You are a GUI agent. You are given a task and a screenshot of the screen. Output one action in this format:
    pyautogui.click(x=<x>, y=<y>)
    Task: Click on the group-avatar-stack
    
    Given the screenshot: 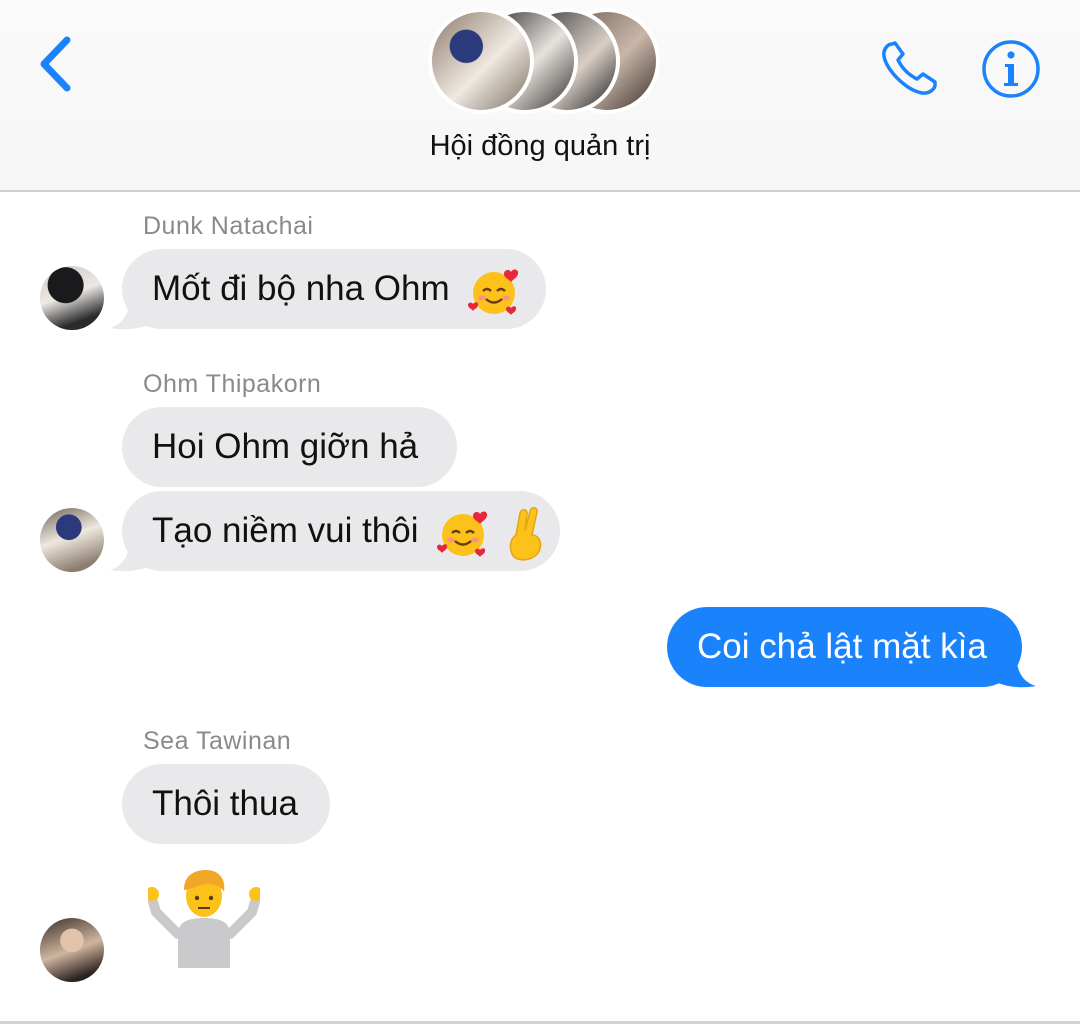 What is the action you would take?
    pyautogui.click(x=544, y=61)
    